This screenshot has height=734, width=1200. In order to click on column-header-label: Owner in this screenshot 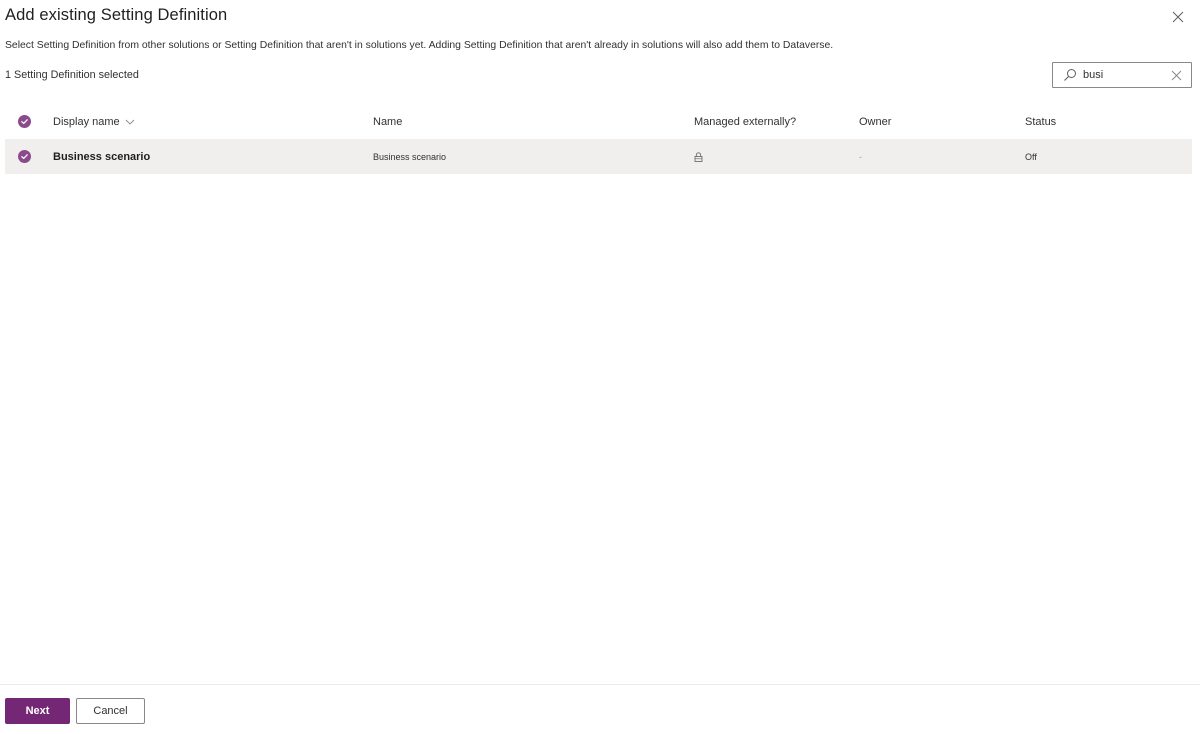, I will do `click(875, 121)`.